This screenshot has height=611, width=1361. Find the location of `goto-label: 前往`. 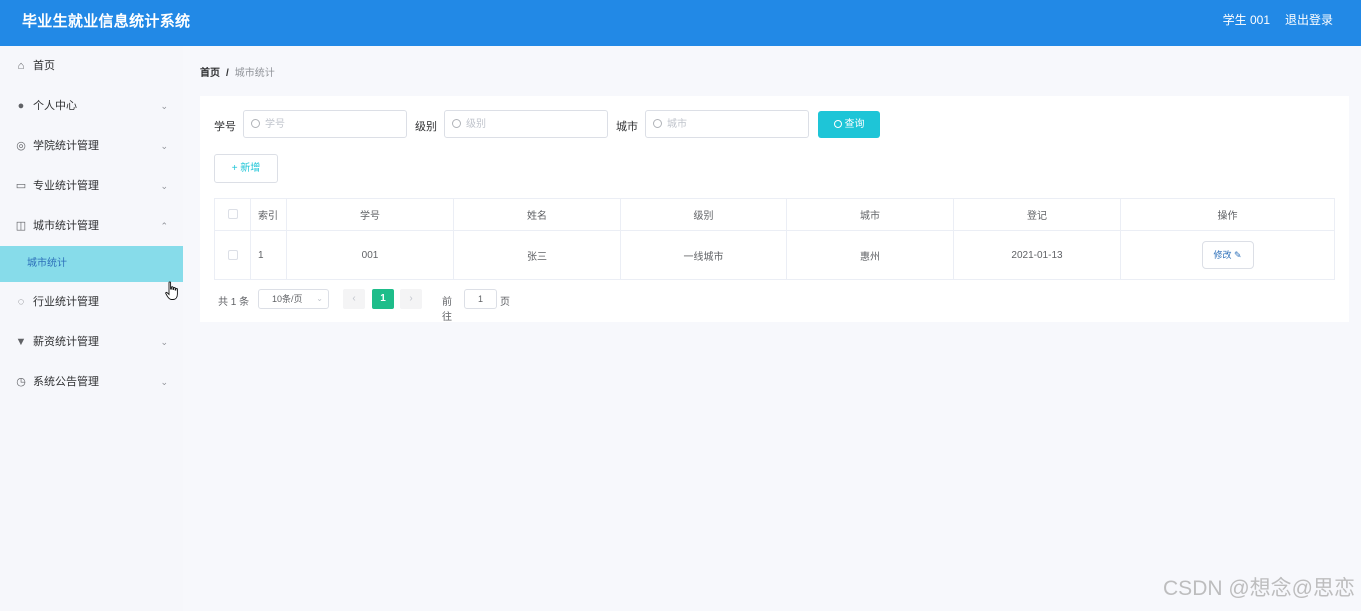

goto-label: 前往 is located at coordinates (447, 310).